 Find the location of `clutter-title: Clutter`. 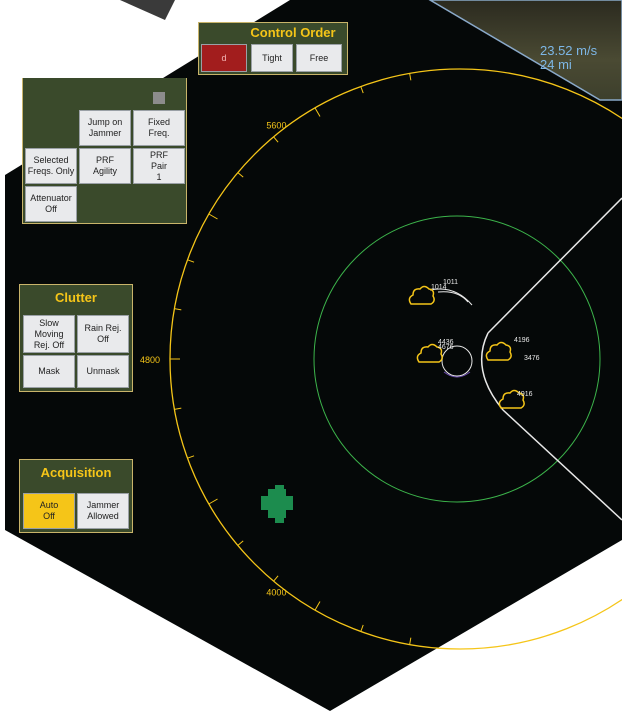

clutter-title: Clutter is located at coordinates (76, 297).